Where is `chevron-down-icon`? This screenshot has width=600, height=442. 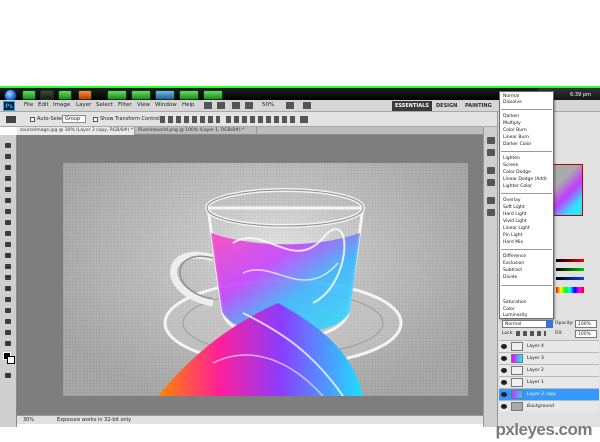
chevron-down-icon is located at coordinates (549, 324).